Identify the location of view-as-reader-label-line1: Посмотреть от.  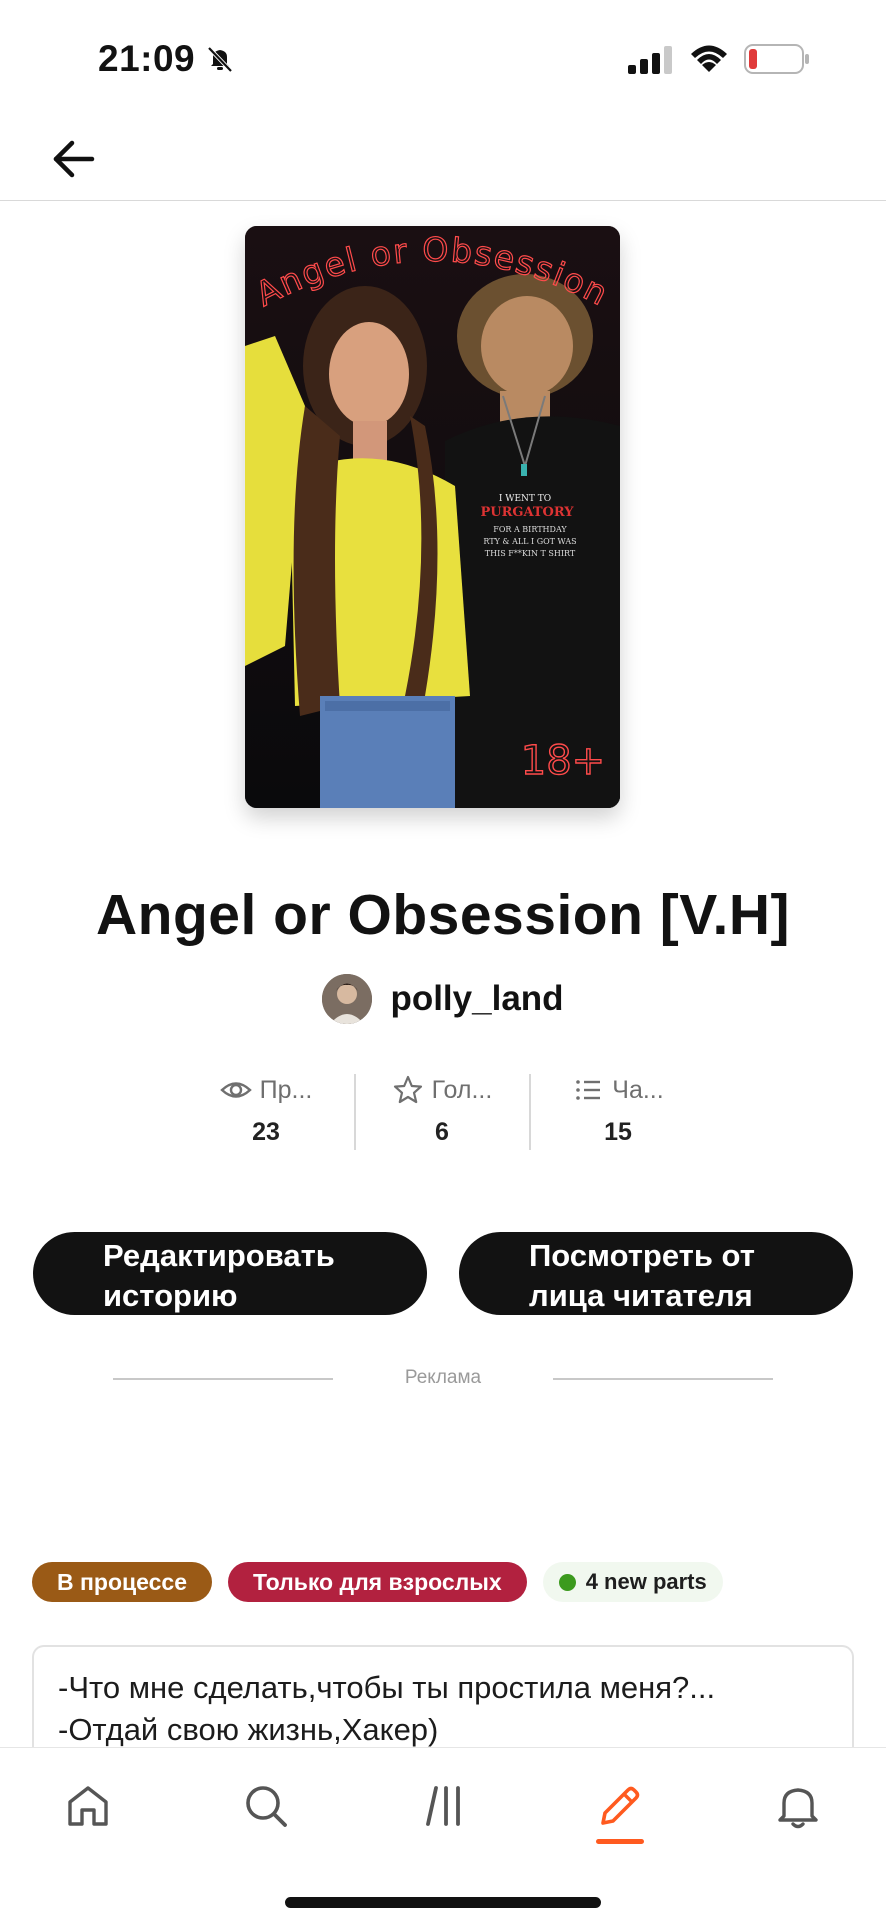
(642, 1255).